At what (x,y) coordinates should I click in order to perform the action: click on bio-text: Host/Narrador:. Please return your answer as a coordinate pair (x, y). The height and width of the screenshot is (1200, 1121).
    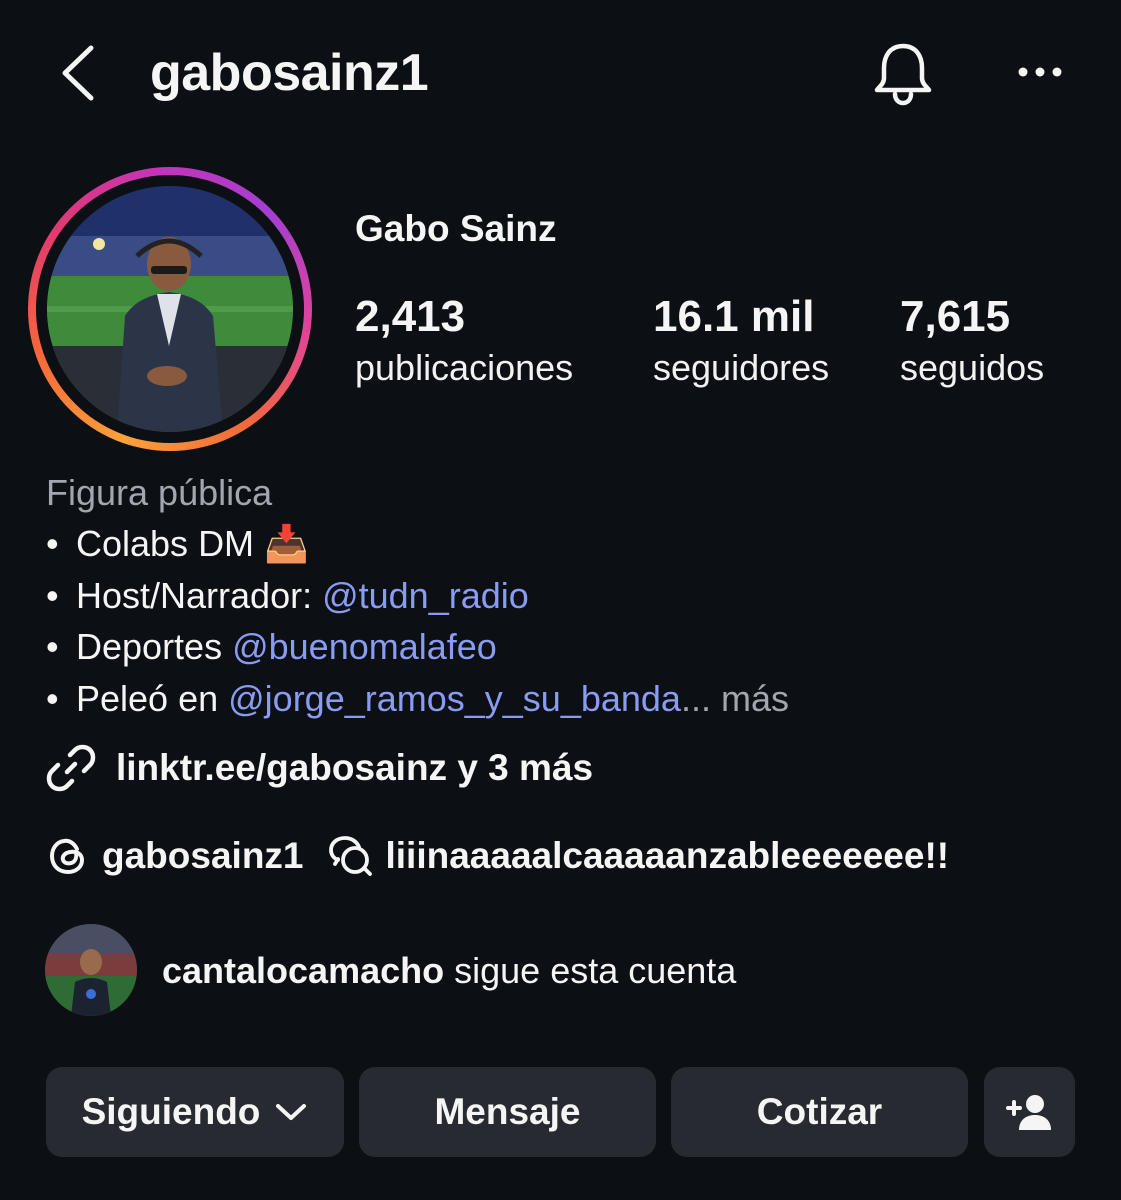
    Looking at the image, I should click on (199, 595).